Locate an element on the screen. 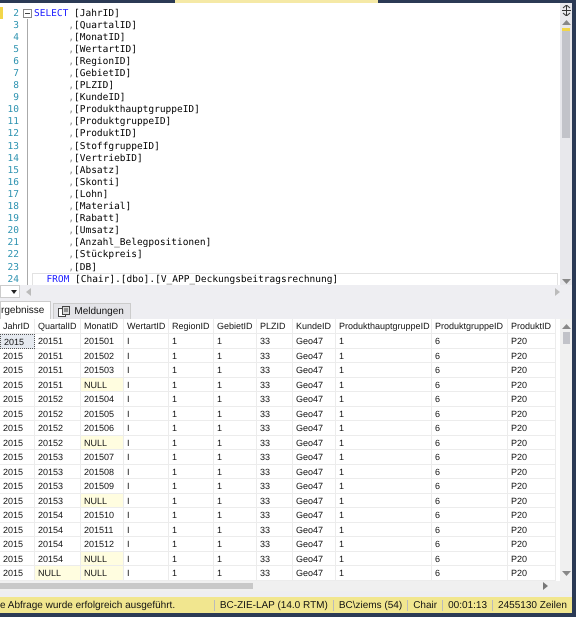 This screenshot has width=576, height=617. table-cell: 201507 is located at coordinates (102, 457).